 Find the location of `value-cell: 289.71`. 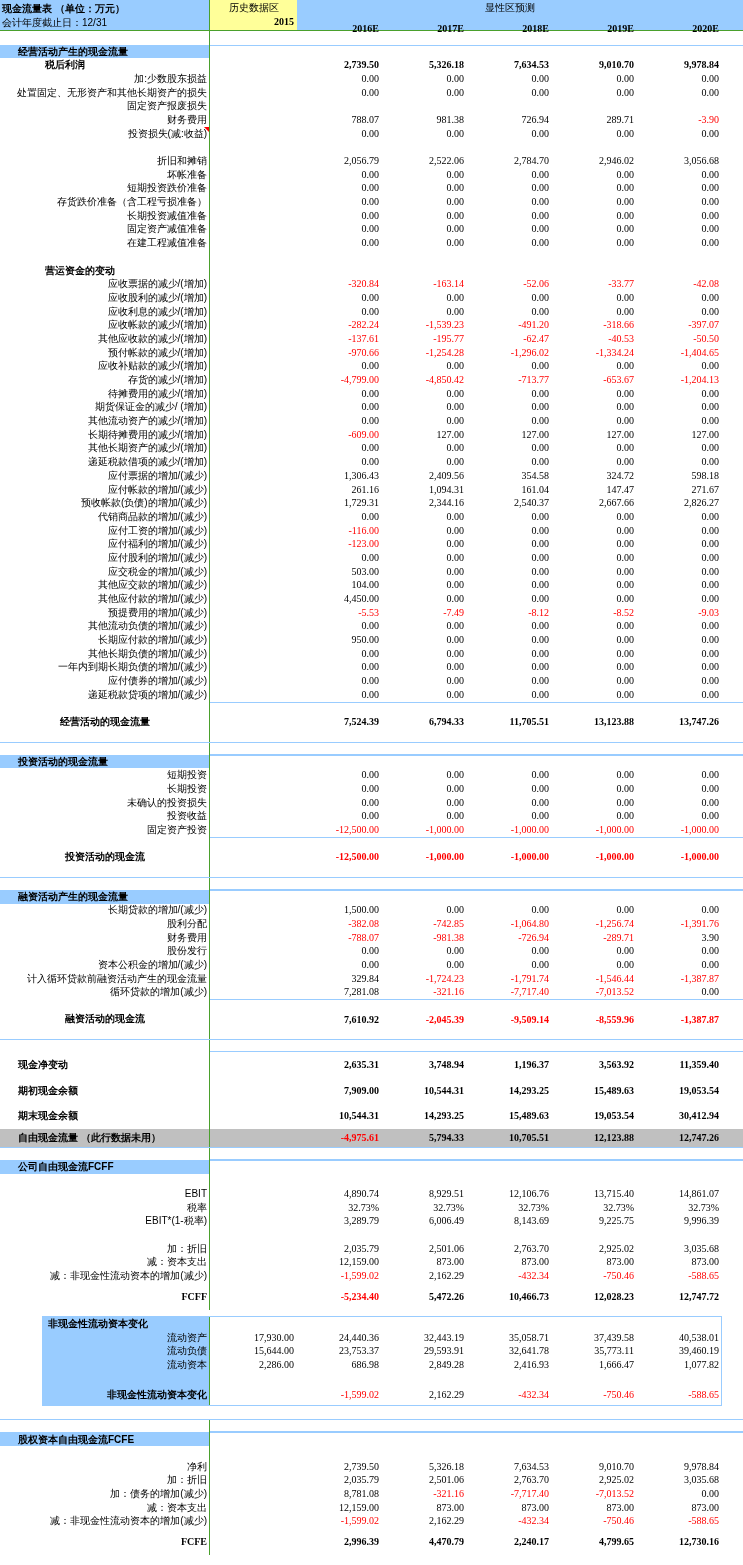

value-cell: 289.71 is located at coordinates (620, 119).